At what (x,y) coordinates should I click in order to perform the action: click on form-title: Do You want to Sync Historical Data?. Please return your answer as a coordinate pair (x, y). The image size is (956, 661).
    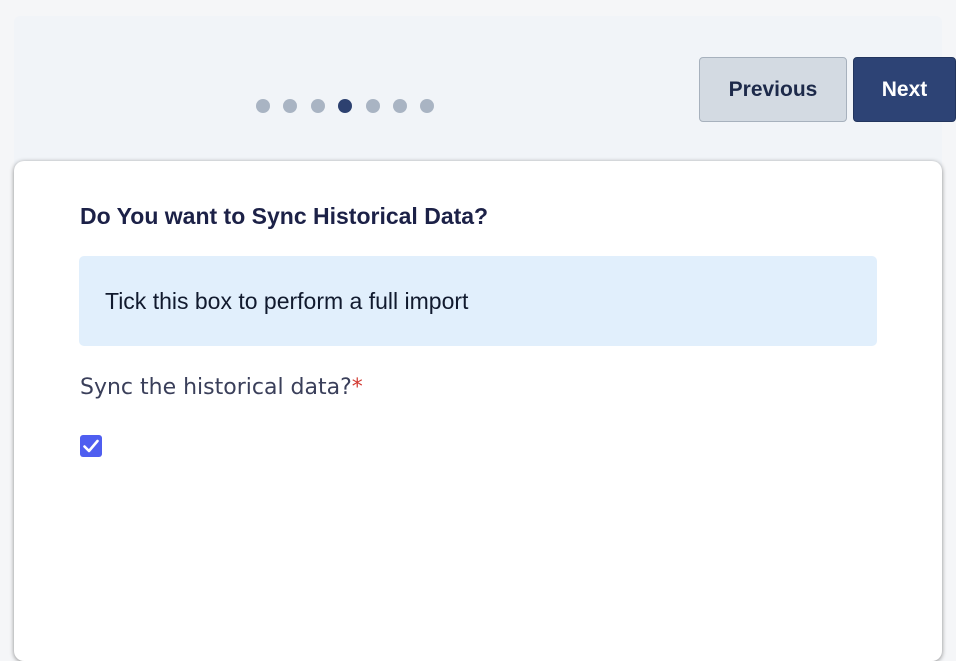
    Looking at the image, I should click on (284, 216).